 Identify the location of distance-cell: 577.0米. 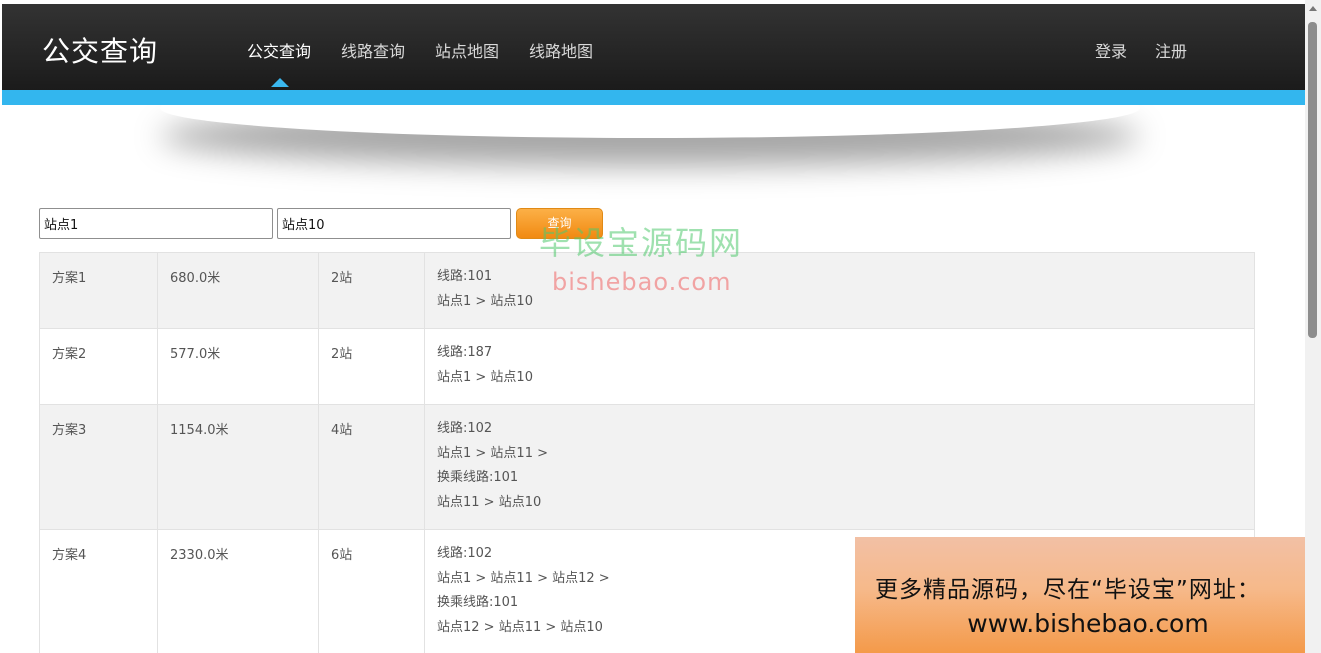
(238, 366).